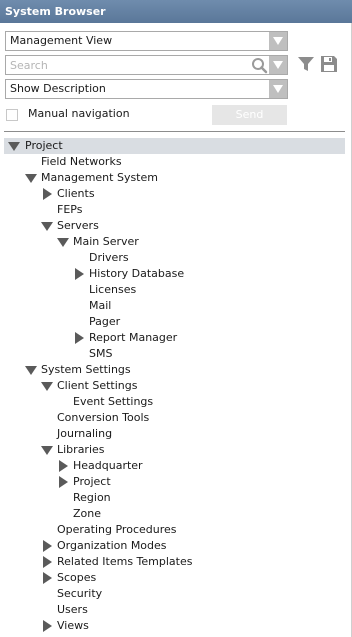 The height and width of the screenshot is (637, 352). What do you see at coordinates (170, 162) in the screenshot?
I see `tree-item: Field Networks` at bounding box center [170, 162].